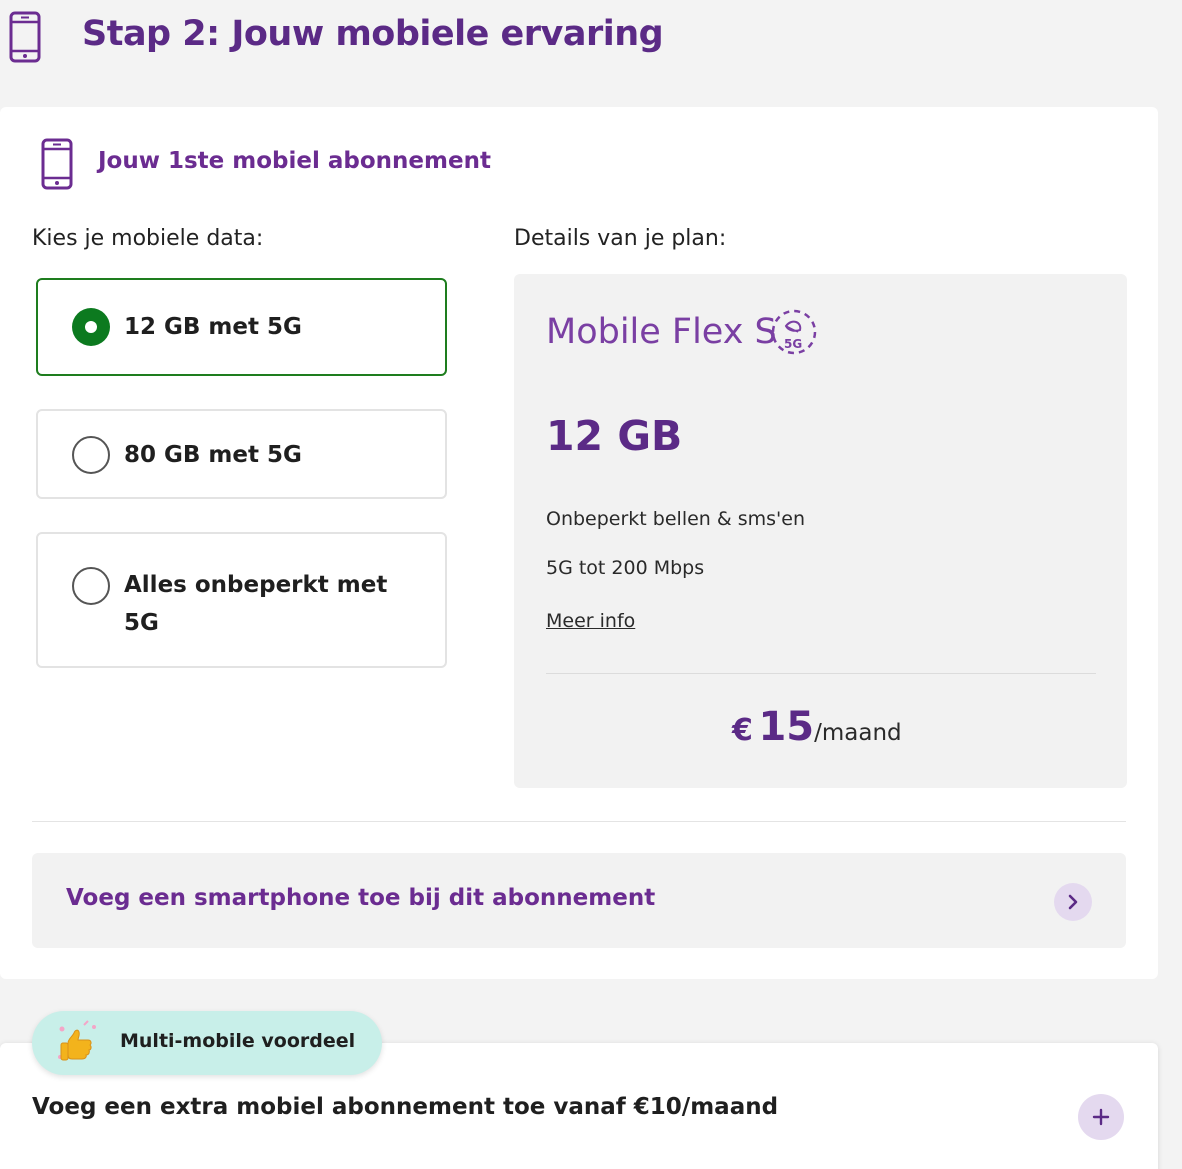 The width and height of the screenshot is (1182, 1169). What do you see at coordinates (614, 436) in the screenshot?
I see `plan-data-amount: 12 GB` at bounding box center [614, 436].